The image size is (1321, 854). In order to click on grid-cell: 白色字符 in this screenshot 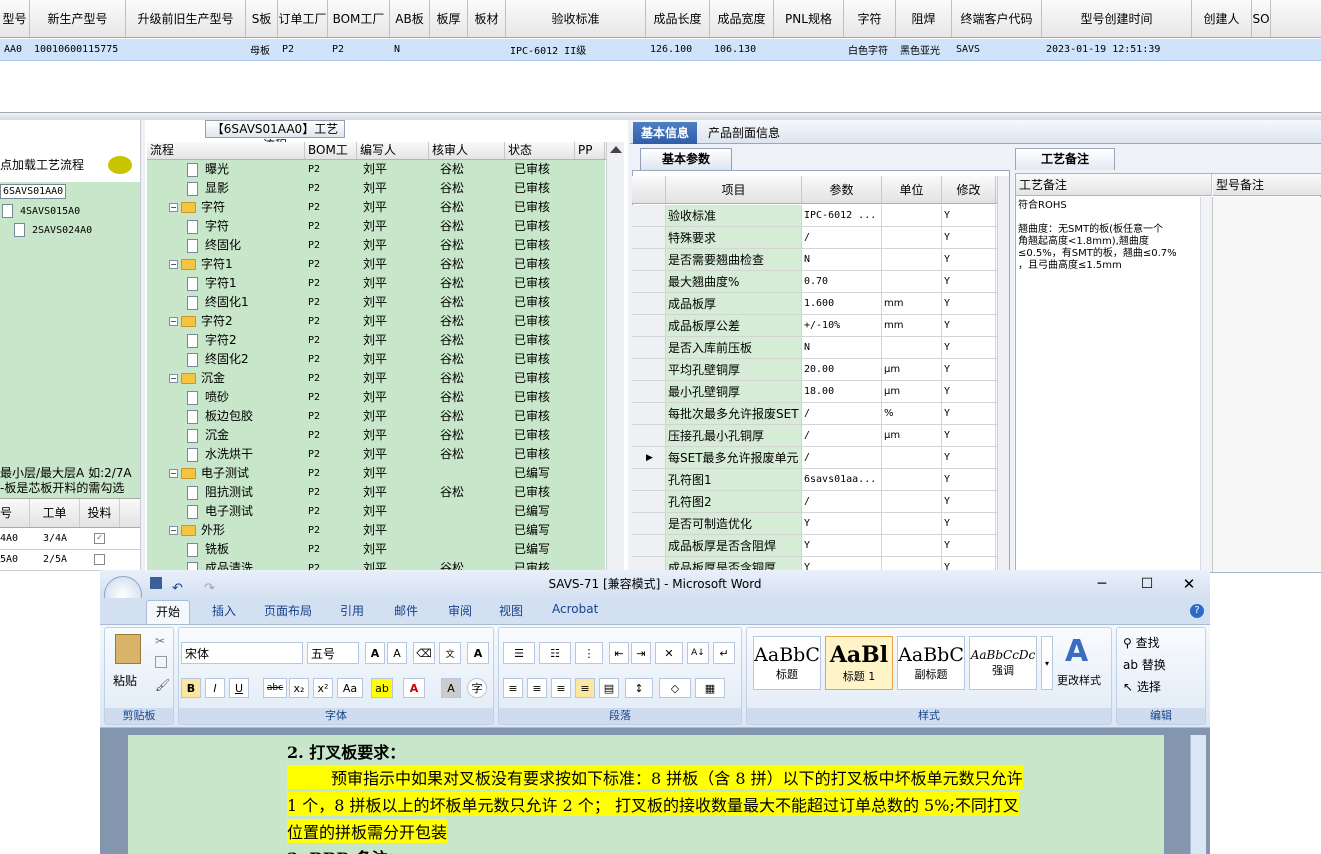, I will do `click(870, 49)`.